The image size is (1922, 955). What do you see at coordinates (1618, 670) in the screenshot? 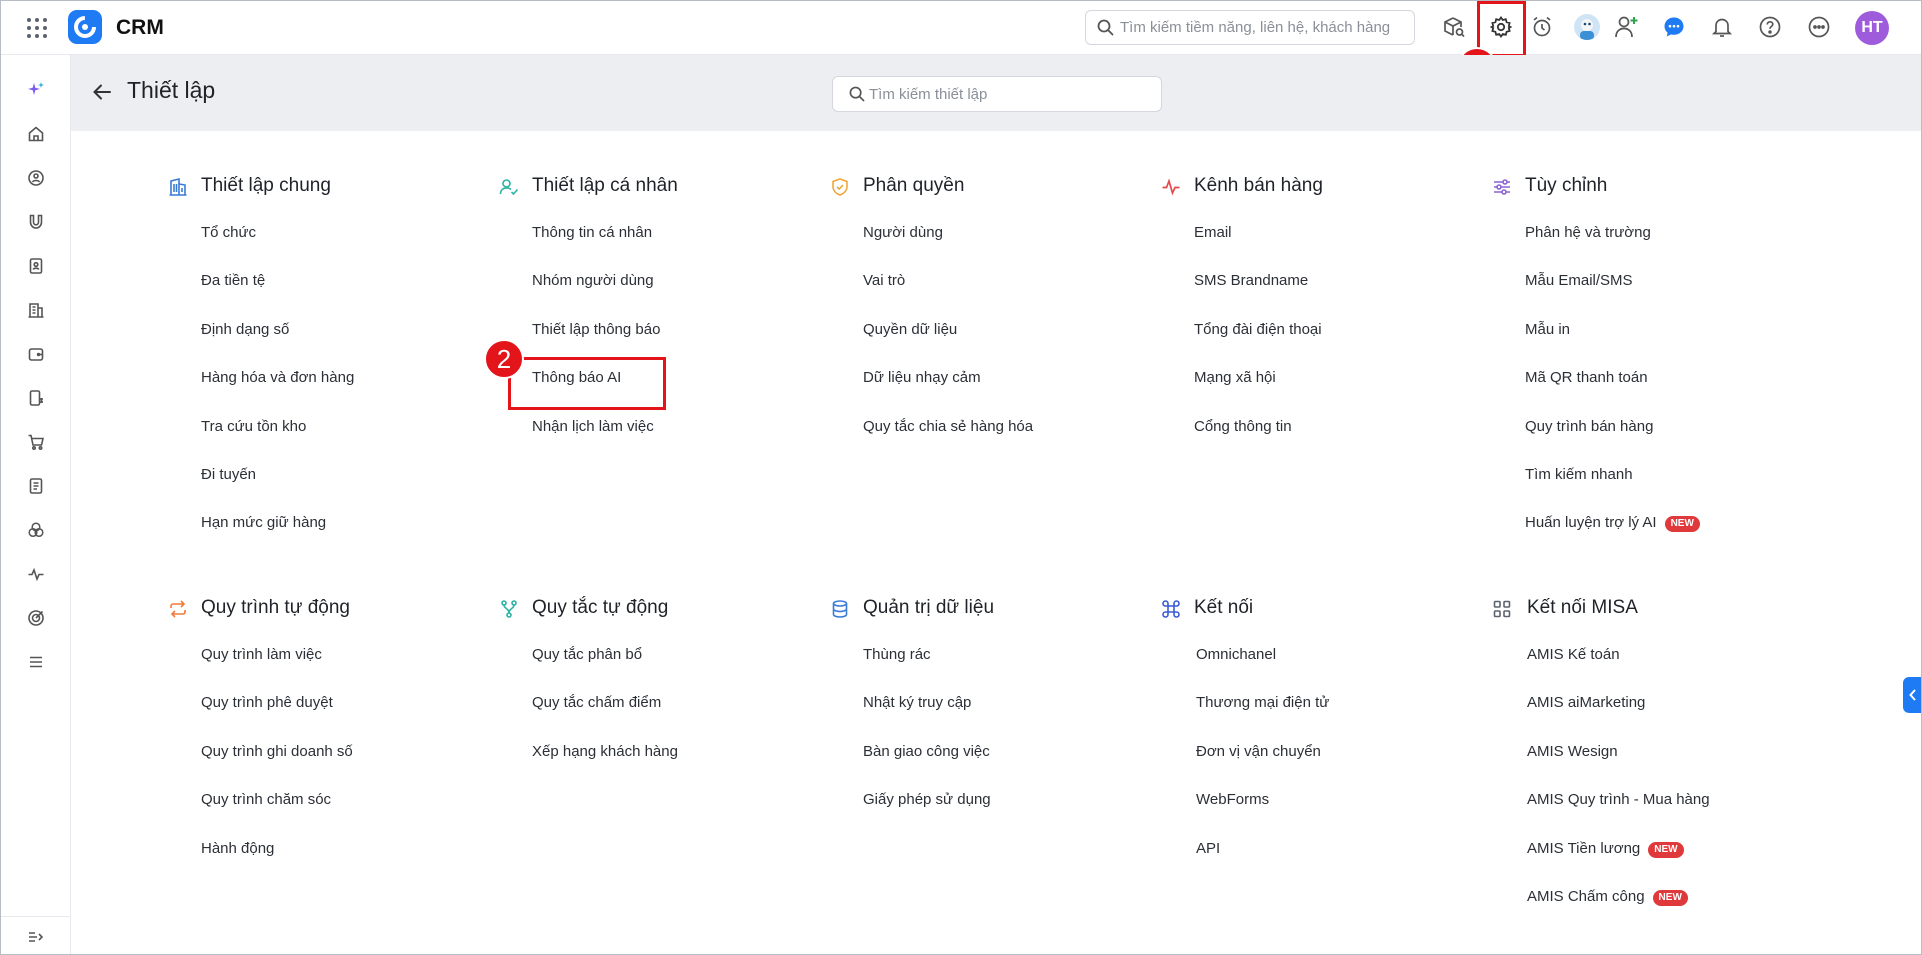
I see `setting-link-amis-ke-toan: AMIS Kế toán` at bounding box center [1618, 670].